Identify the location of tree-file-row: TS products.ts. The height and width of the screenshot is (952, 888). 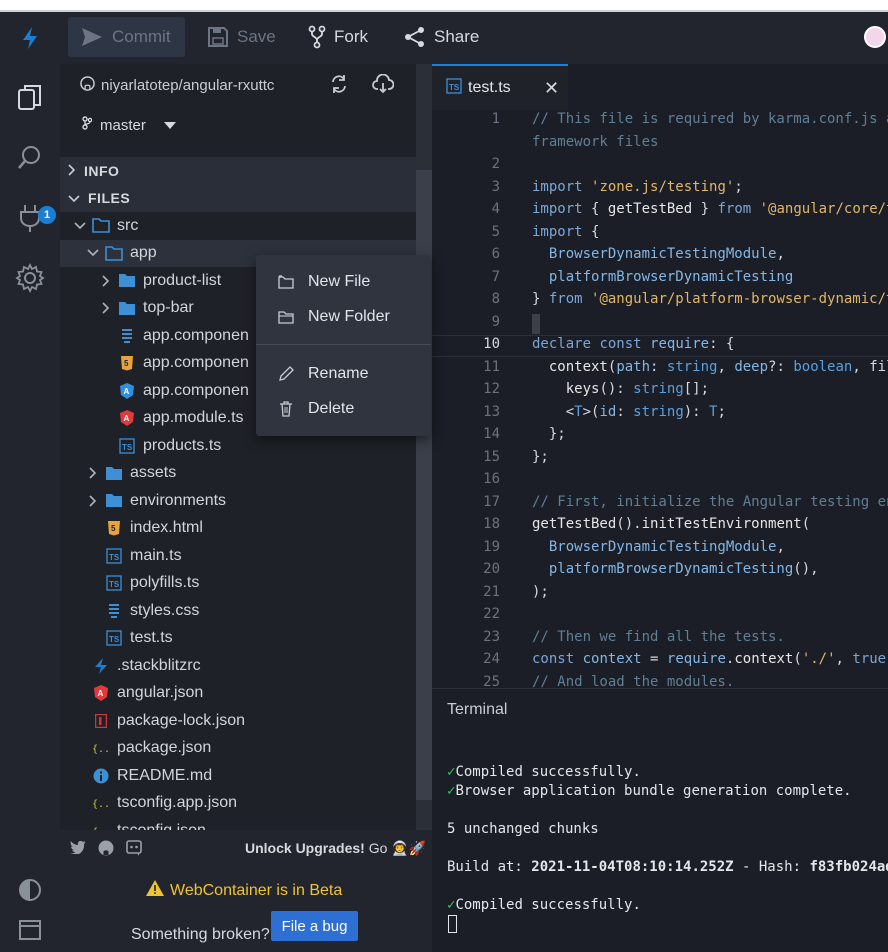
(238, 446).